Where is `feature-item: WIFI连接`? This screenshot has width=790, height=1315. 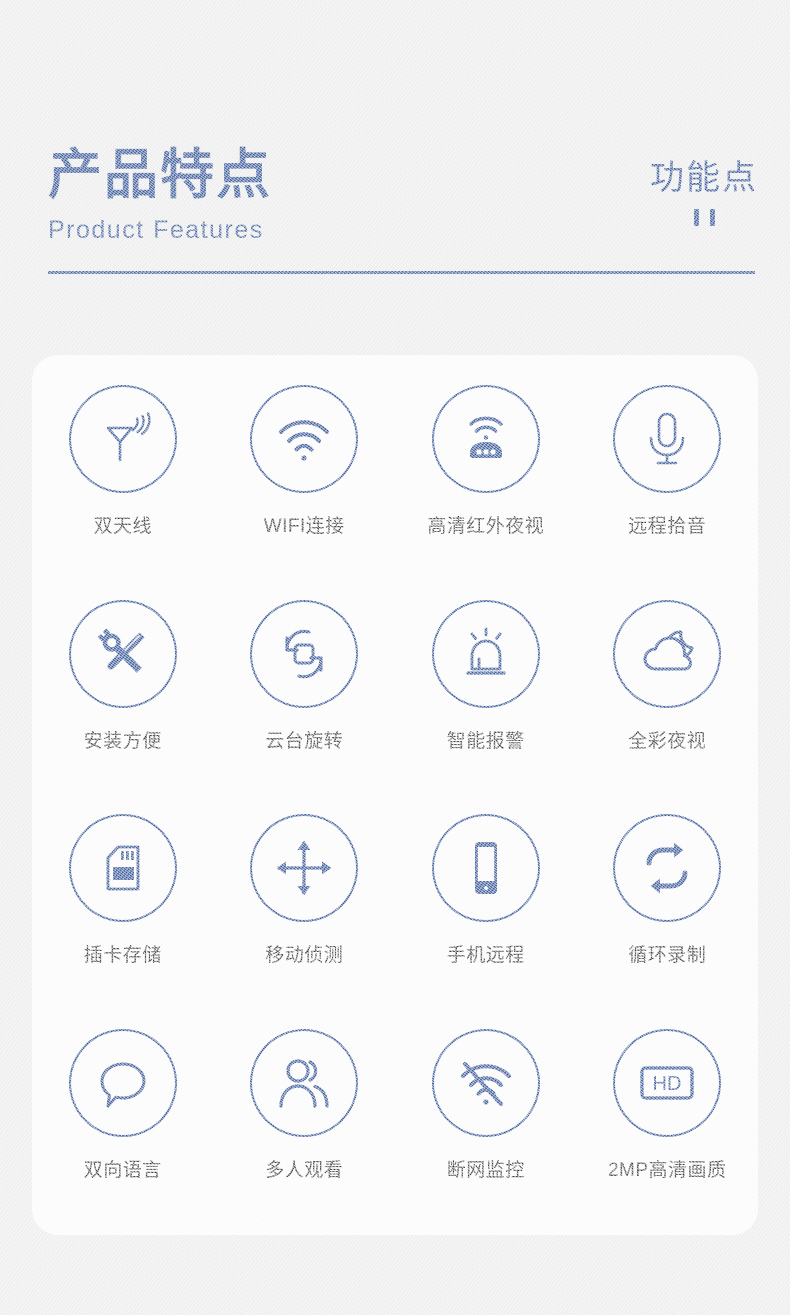
feature-item: WIFI连接 is located at coordinates (305, 484).